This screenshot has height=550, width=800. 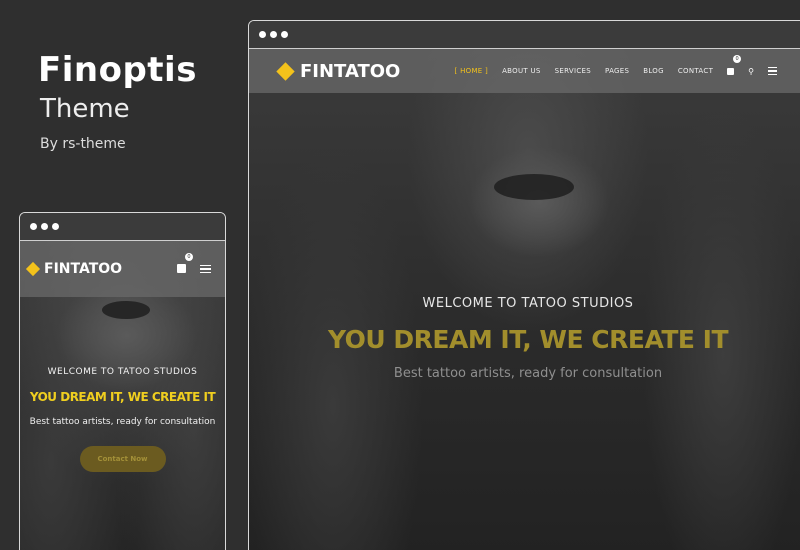 What do you see at coordinates (653, 71) in the screenshot?
I see `nav-blog: BLOG` at bounding box center [653, 71].